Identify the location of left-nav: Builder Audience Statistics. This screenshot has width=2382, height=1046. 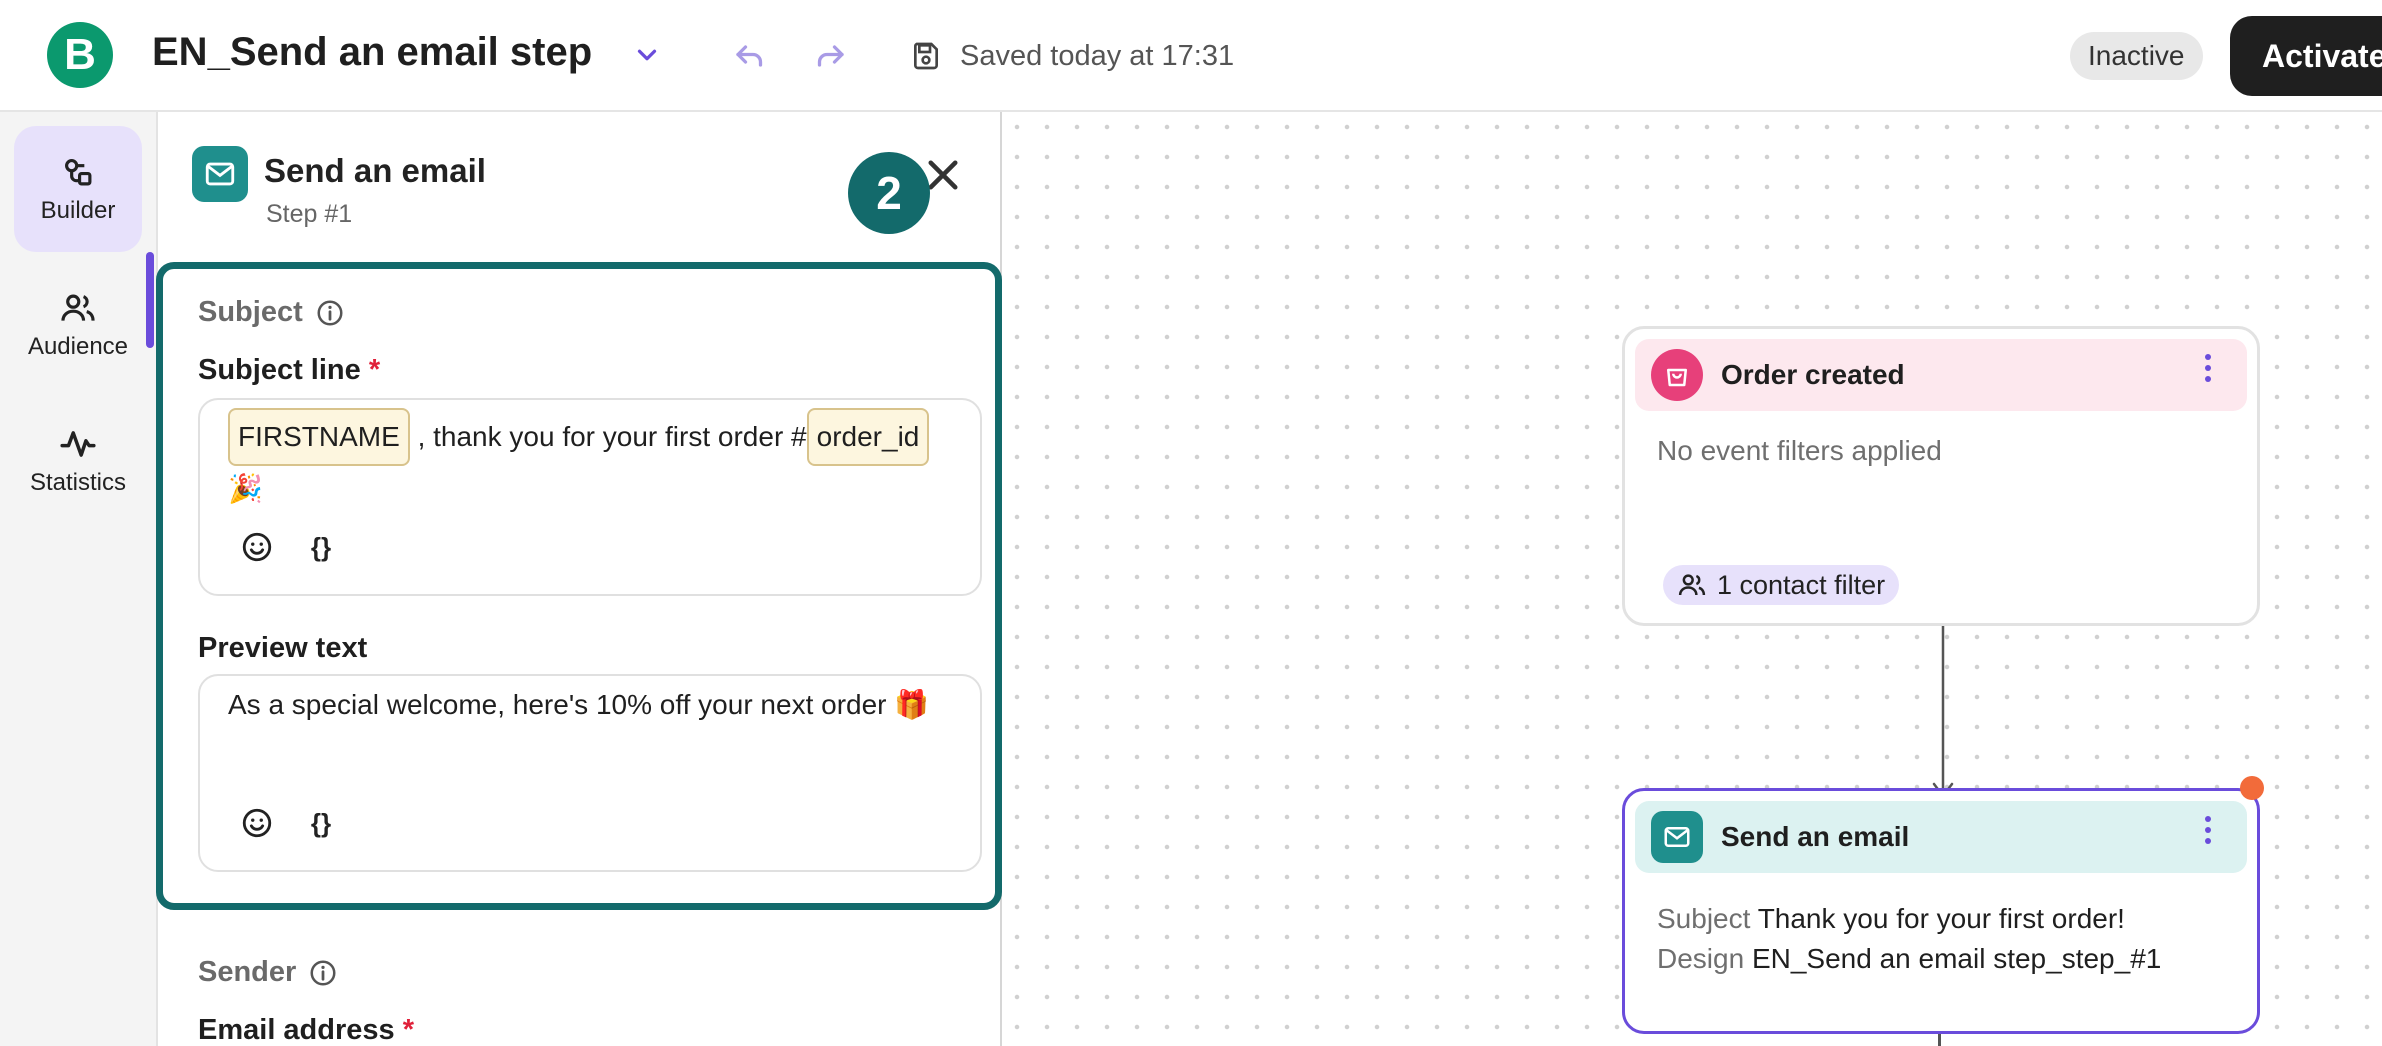
(79, 579).